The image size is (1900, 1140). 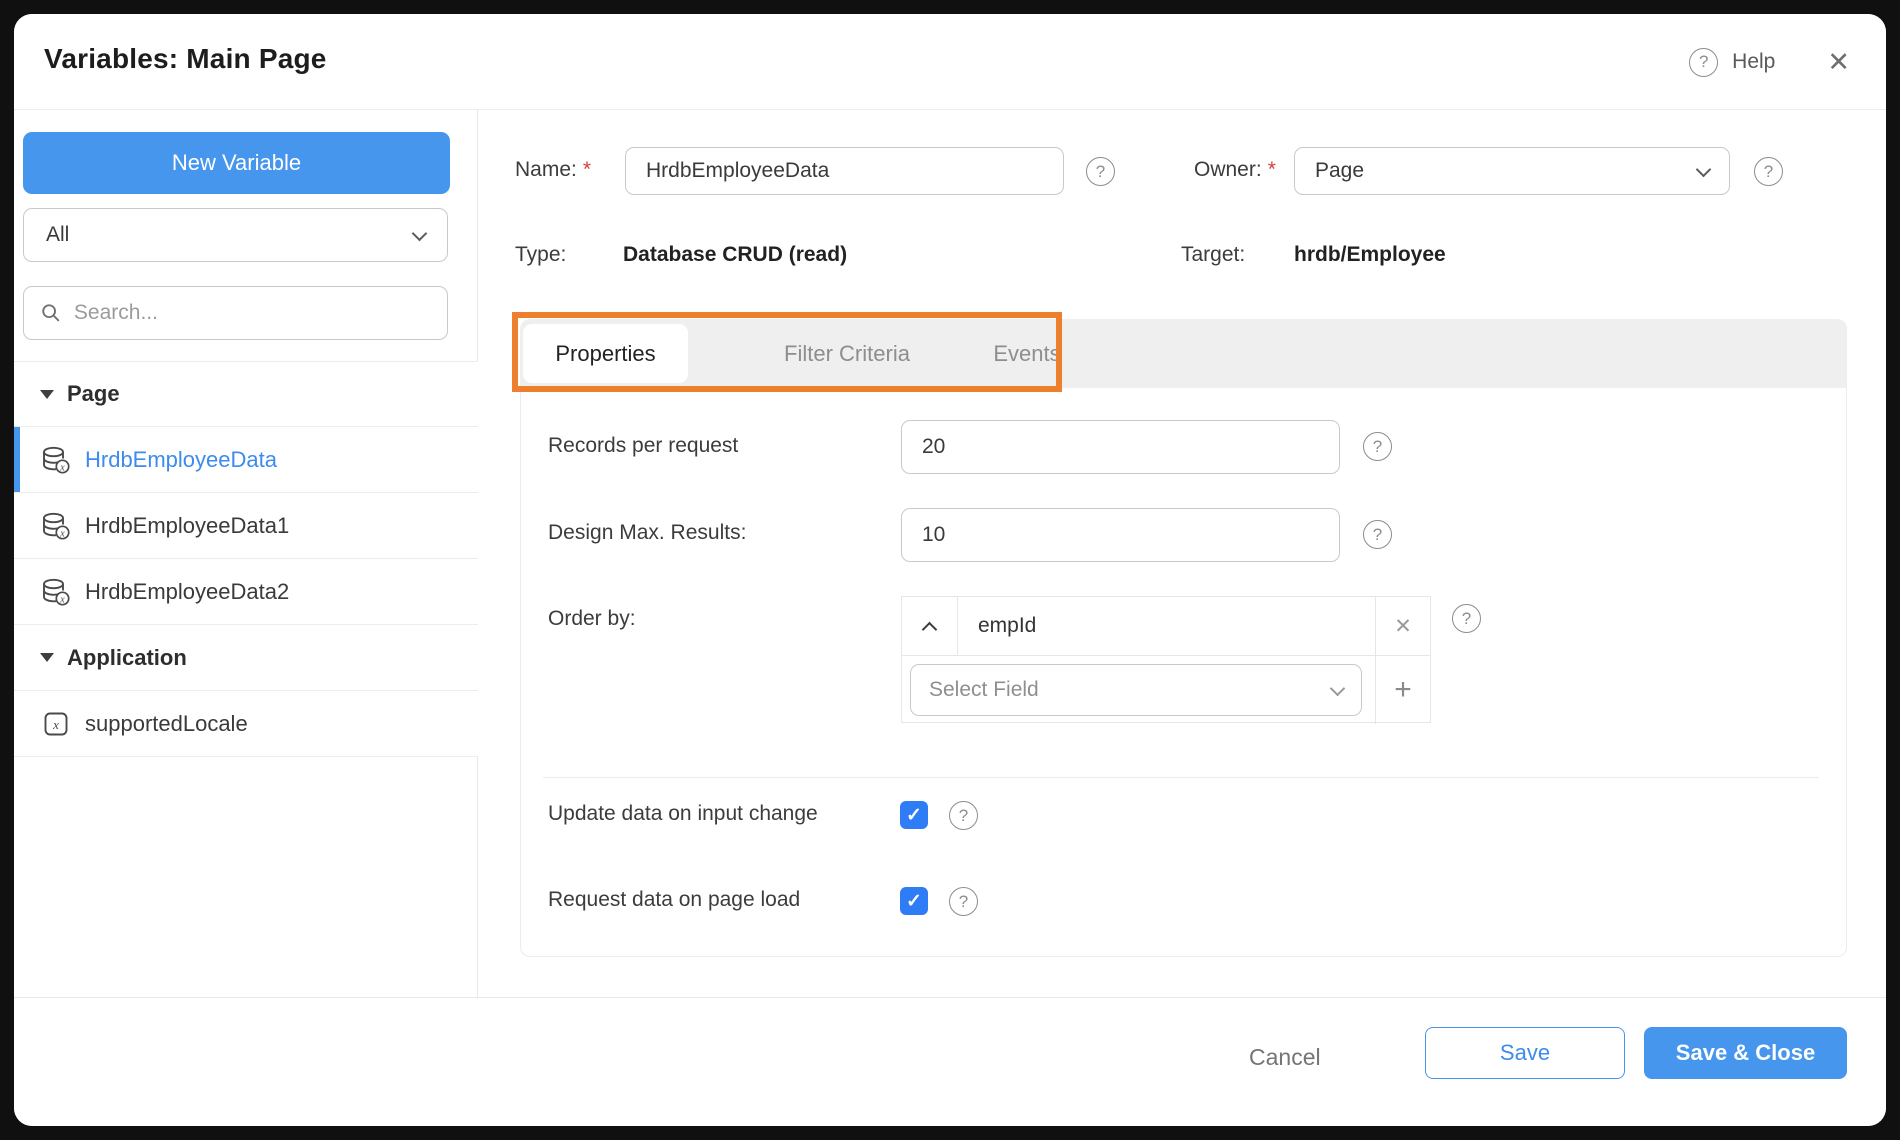 I want to click on tree-group-label: Page, so click(x=93, y=393).